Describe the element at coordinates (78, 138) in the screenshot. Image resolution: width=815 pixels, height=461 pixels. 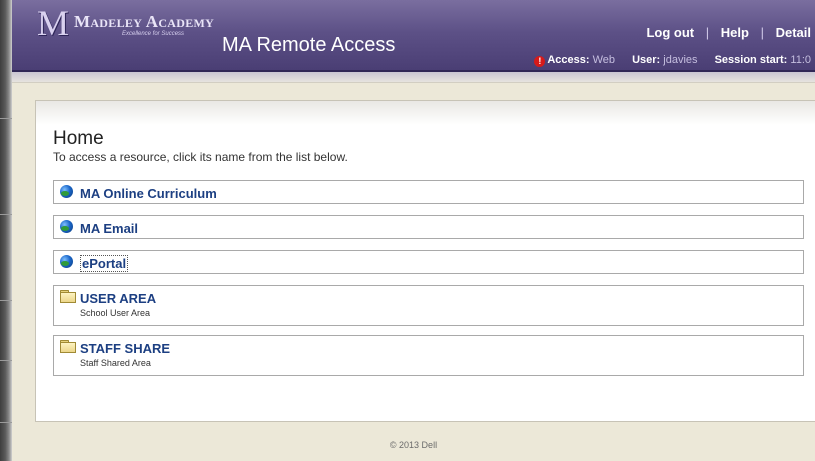
I see `page-title: Home` at that location.